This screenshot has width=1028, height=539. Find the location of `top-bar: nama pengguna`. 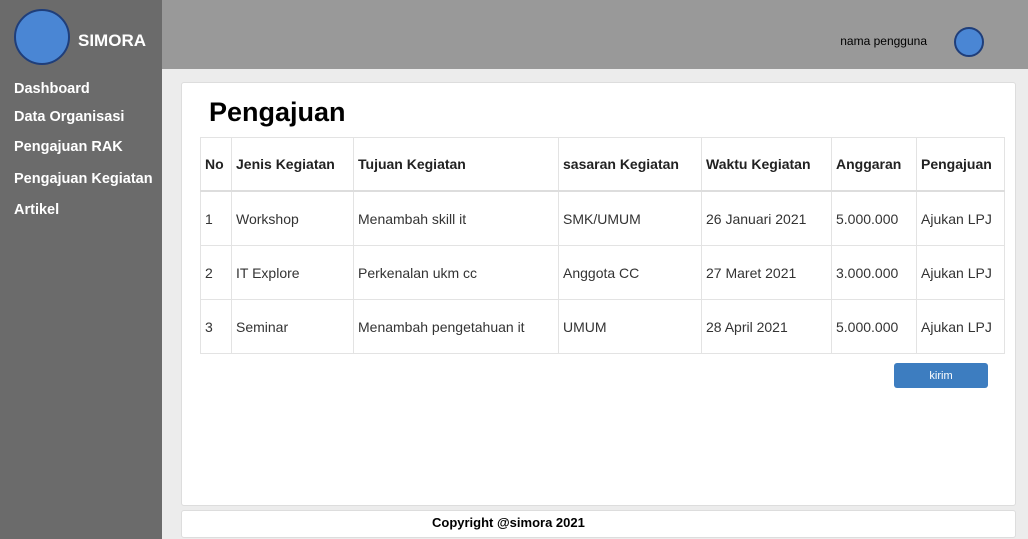

top-bar: nama pengguna is located at coordinates (595, 34).